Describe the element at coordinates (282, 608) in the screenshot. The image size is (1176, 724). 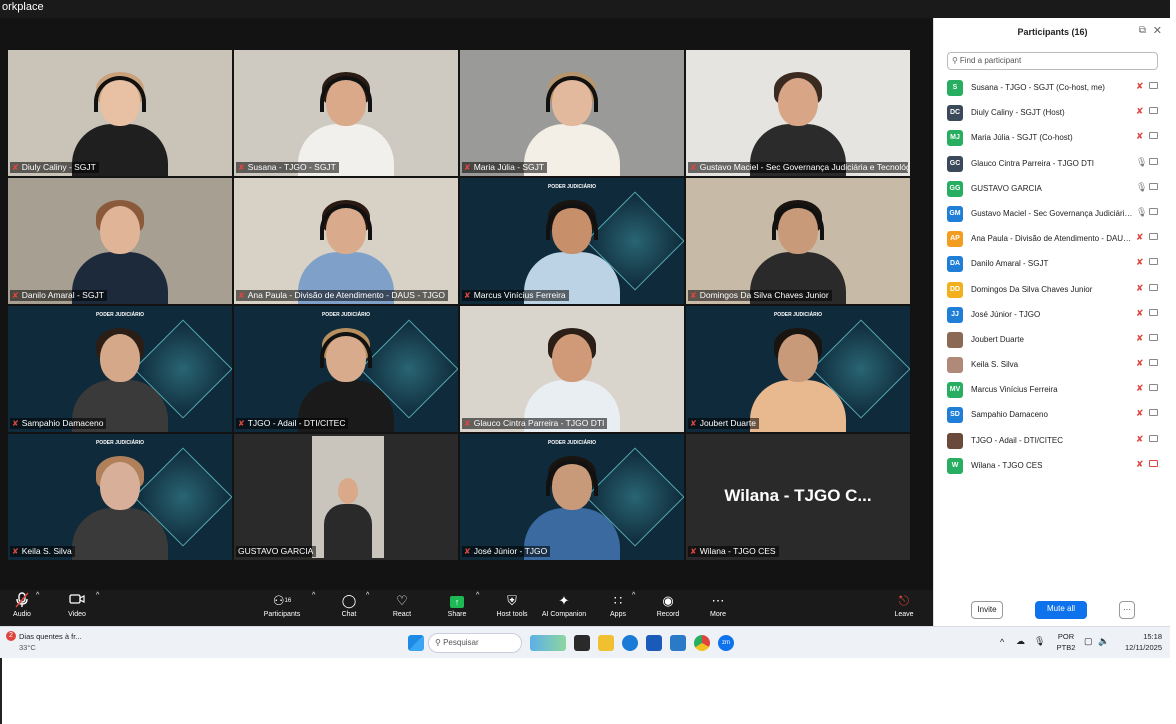
I see `participants-button: ⚇16 Participants` at that location.